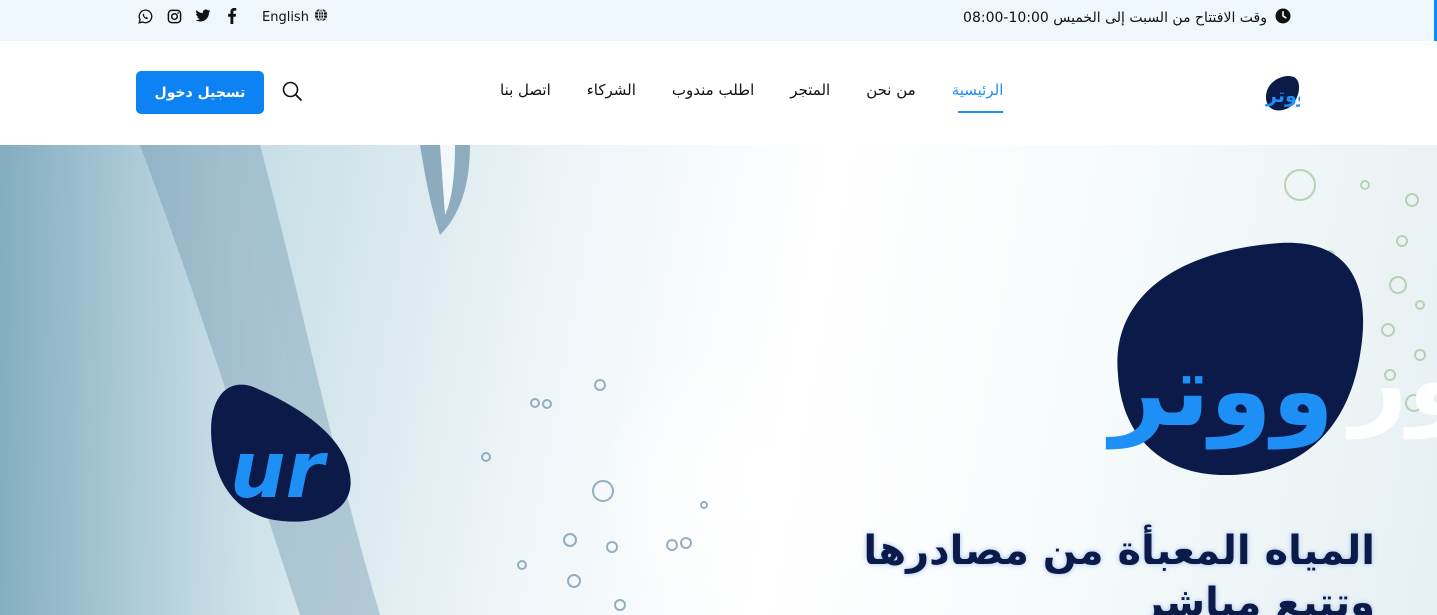  I want to click on ur-brand-mark: ur, so click(281, 453).